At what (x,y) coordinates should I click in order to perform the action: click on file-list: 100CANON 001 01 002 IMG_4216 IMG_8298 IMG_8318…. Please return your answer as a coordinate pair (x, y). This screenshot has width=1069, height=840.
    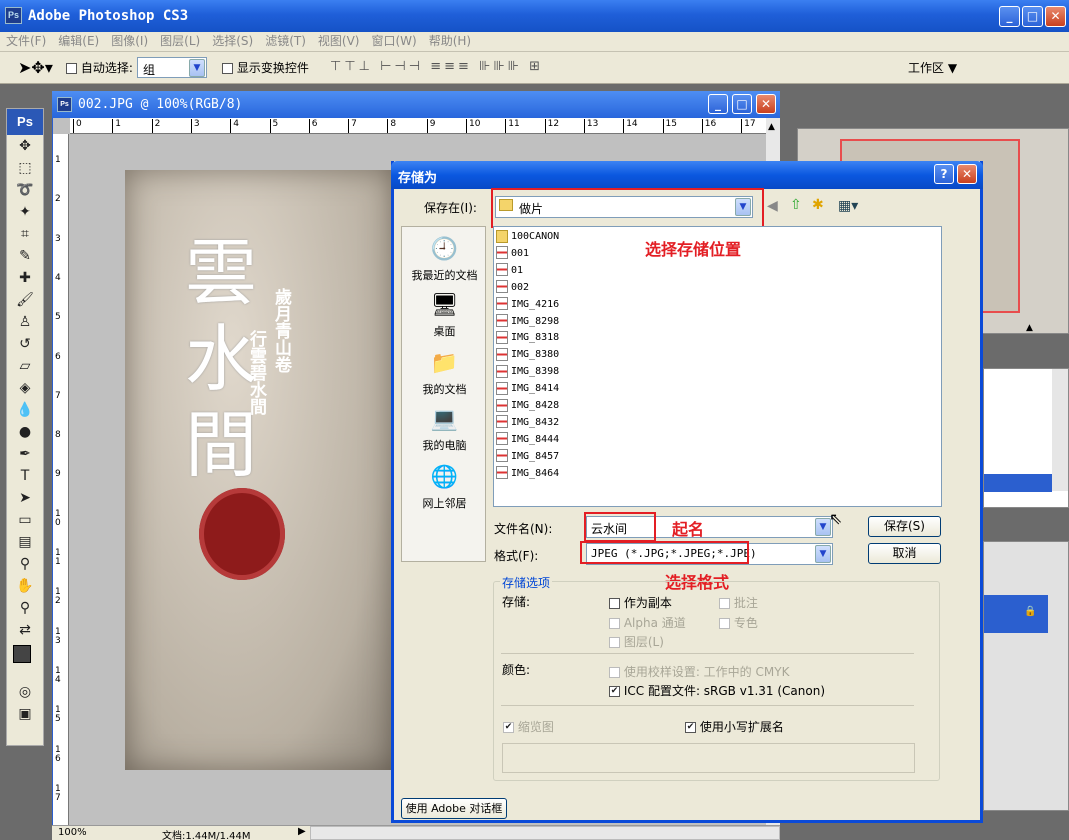
    Looking at the image, I should click on (717, 366).